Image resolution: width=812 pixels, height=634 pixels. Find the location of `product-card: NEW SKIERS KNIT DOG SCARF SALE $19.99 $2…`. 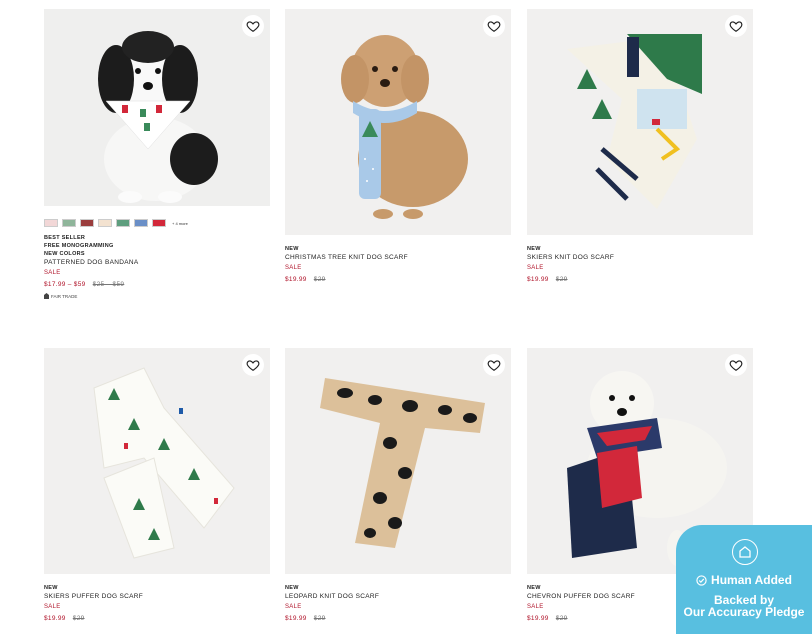

product-card: NEW SKIERS KNIT DOG SCARF SALE $19.99 $2… is located at coordinates (640, 147).